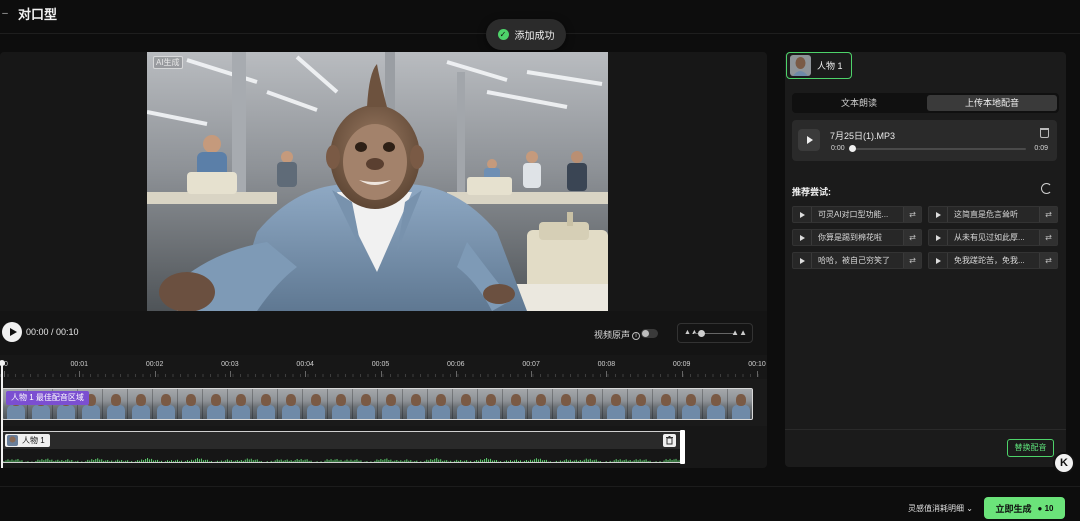 The height and width of the screenshot is (521, 1080). Describe the element at coordinates (852, 148) in the screenshot. I see `audio-progress-handle` at that location.